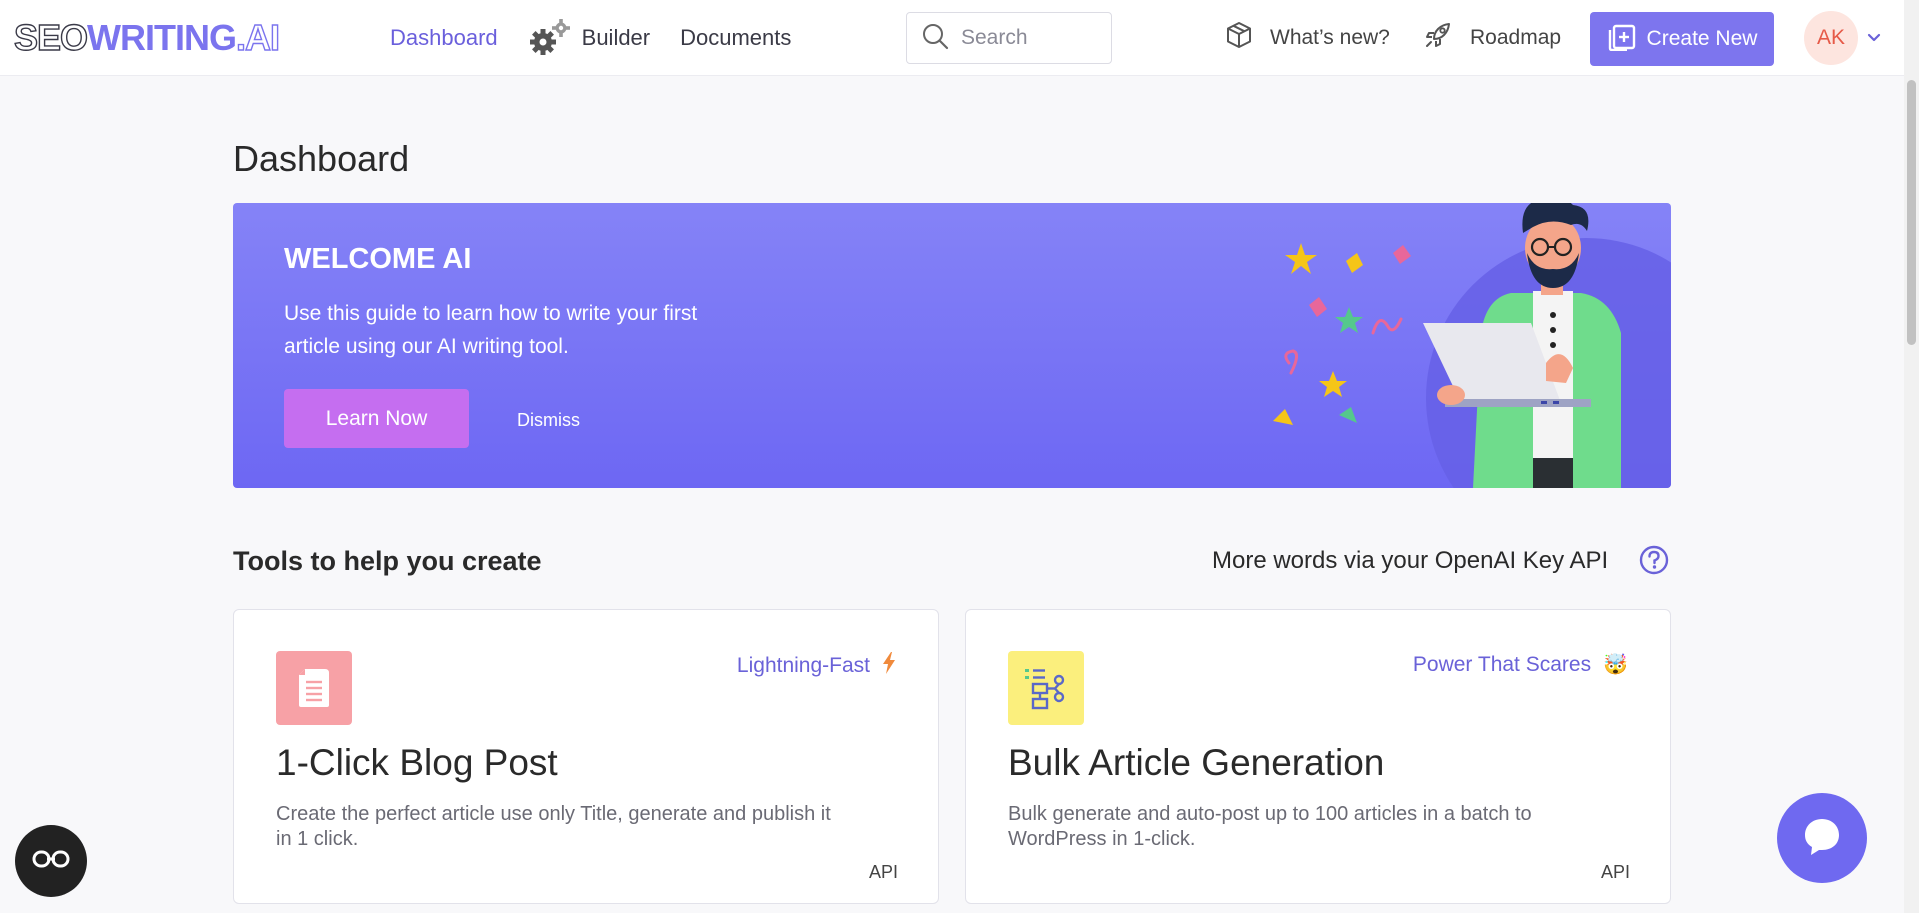 Image resolution: width=1919 pixels, height=913 pixels. What do you see at coordinates (1516, 37) in the screenshot?
I see `roadmap-label: Roadmap` at bounding box center [1516, 37].